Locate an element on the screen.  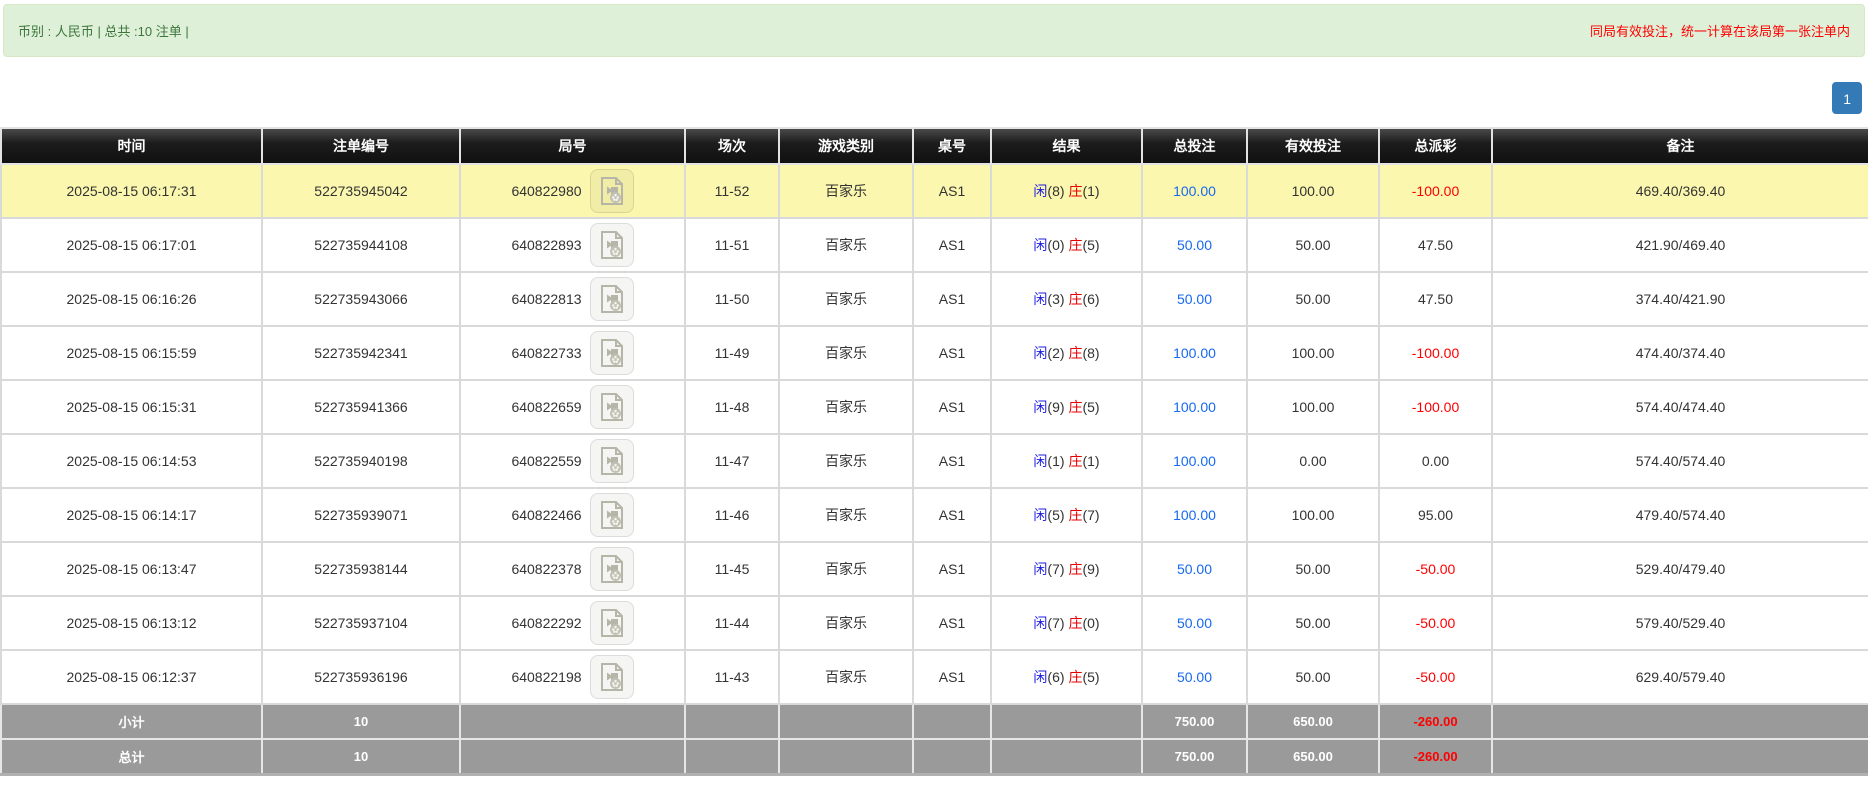
cell-time: 2025-08-15 06:15:31 is located at coordinates (131, 407).